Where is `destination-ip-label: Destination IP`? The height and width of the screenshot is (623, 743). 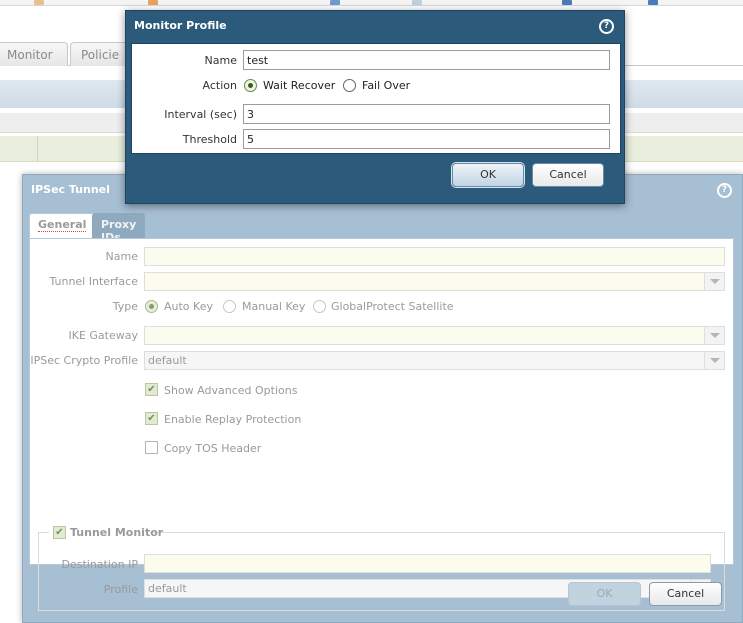 destination-ip-label: Destination IP is located at coordinates (100, 564).